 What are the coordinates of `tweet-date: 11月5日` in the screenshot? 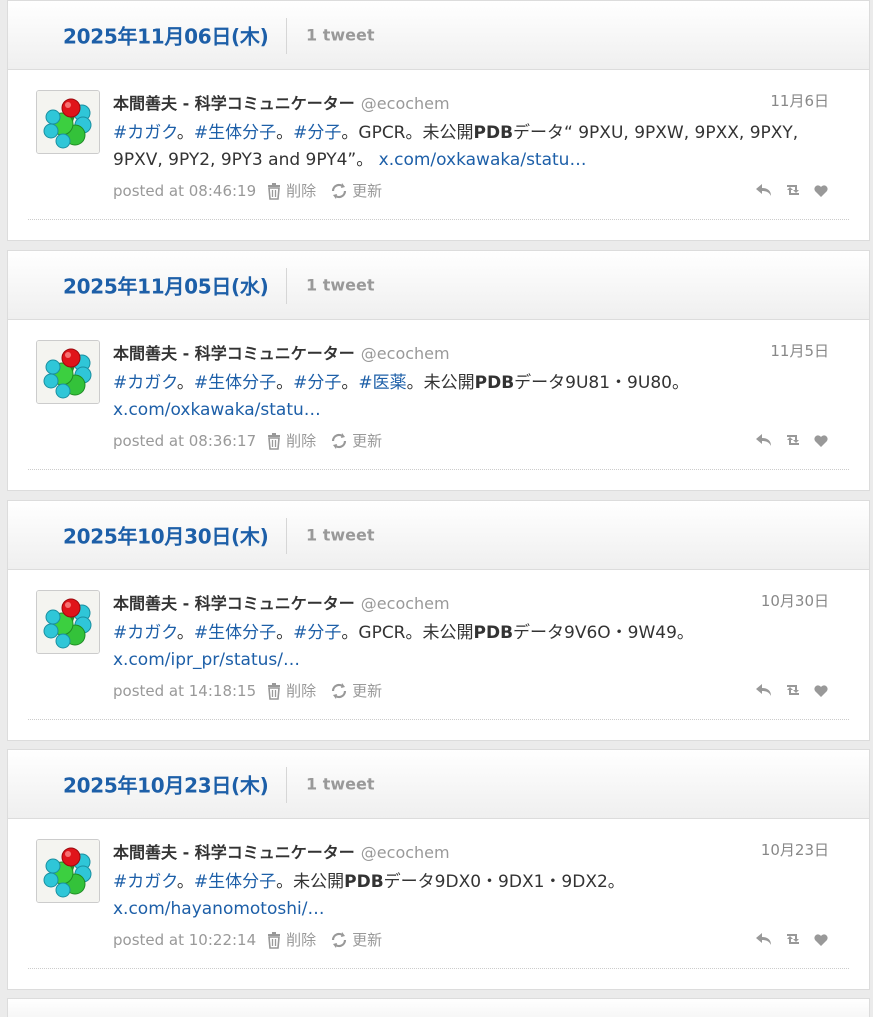 It's located at (799, 350).